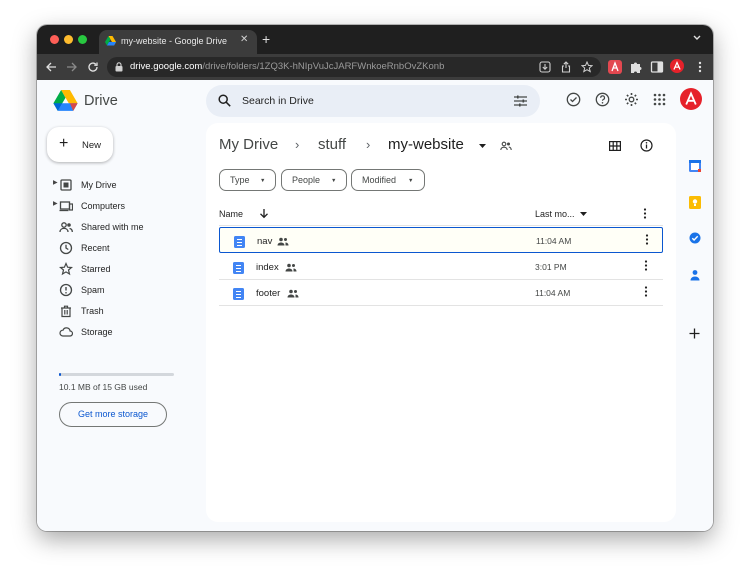 This screenshot has height=581, width=750. Describe the element at coordinates (645, 213) in the screenshot. I see `column-options-icon` at that location.